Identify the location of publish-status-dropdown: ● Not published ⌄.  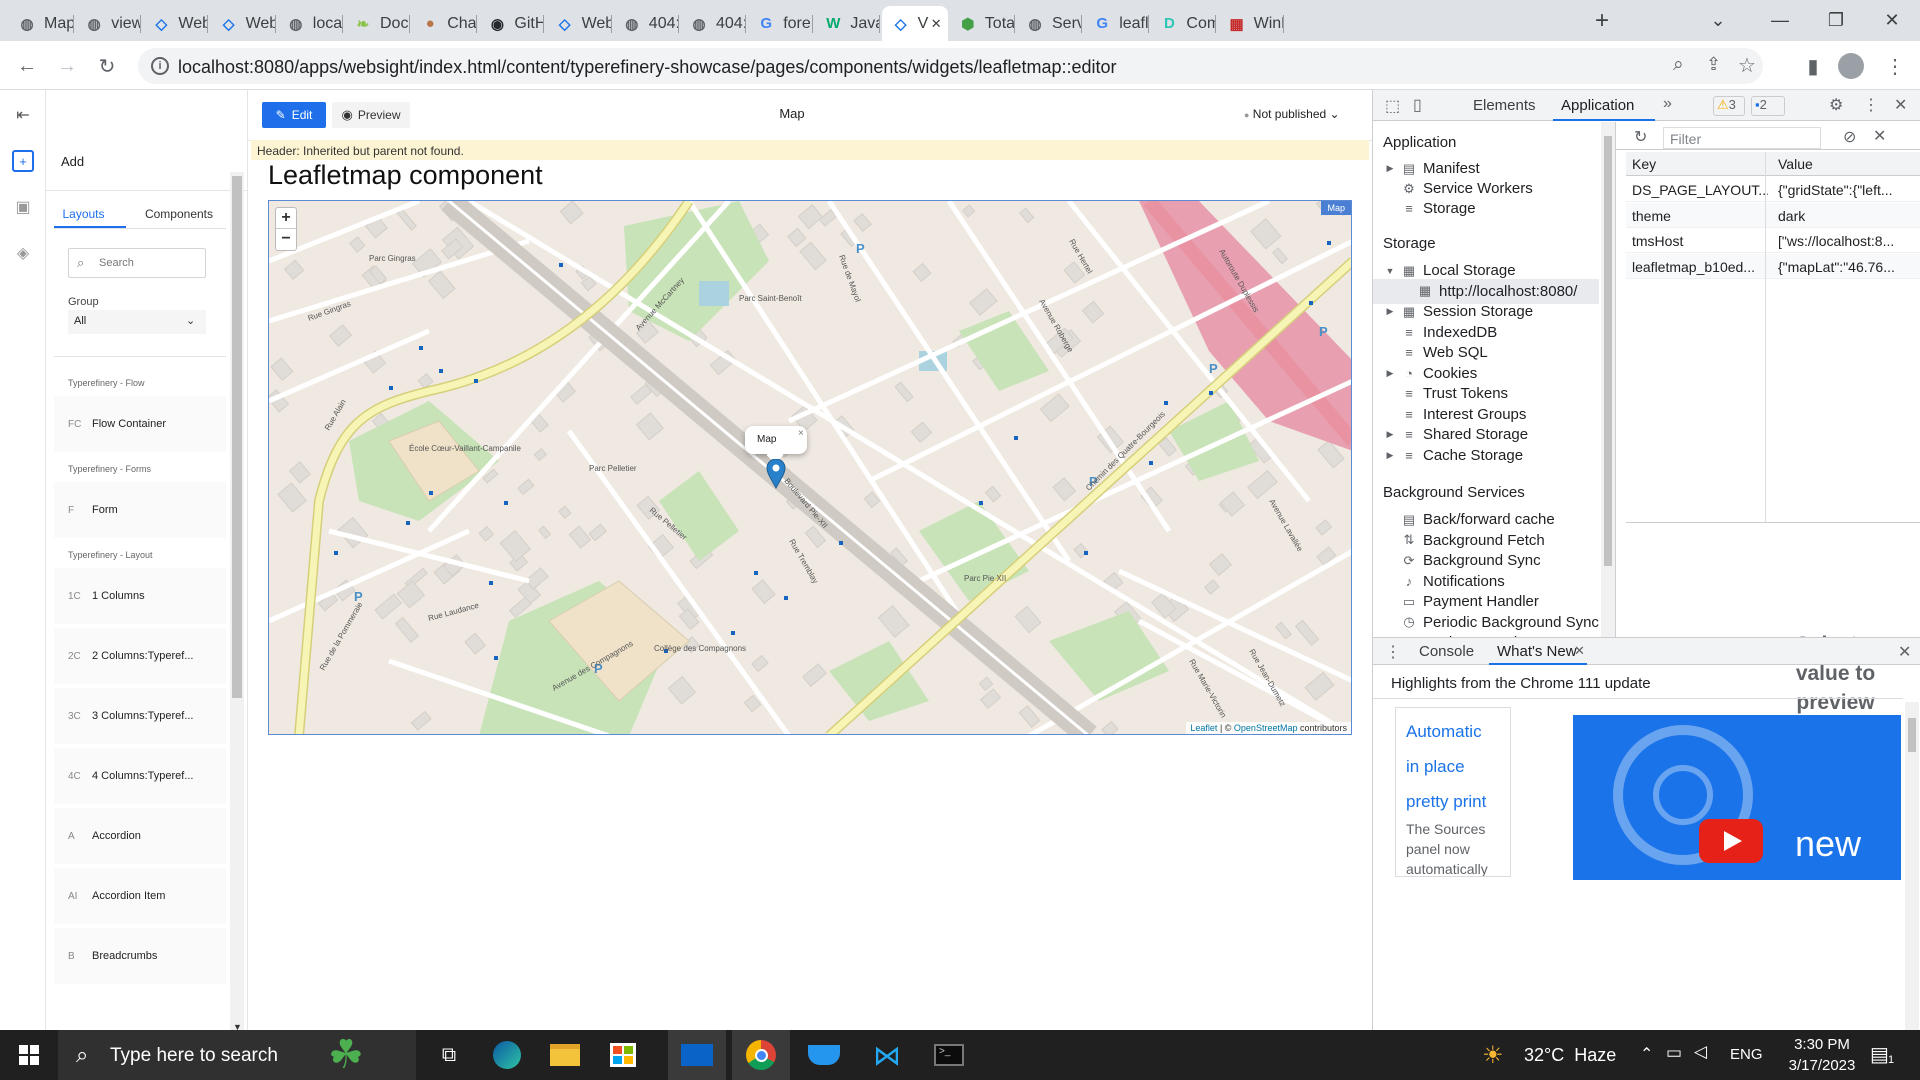
(1292, 114).